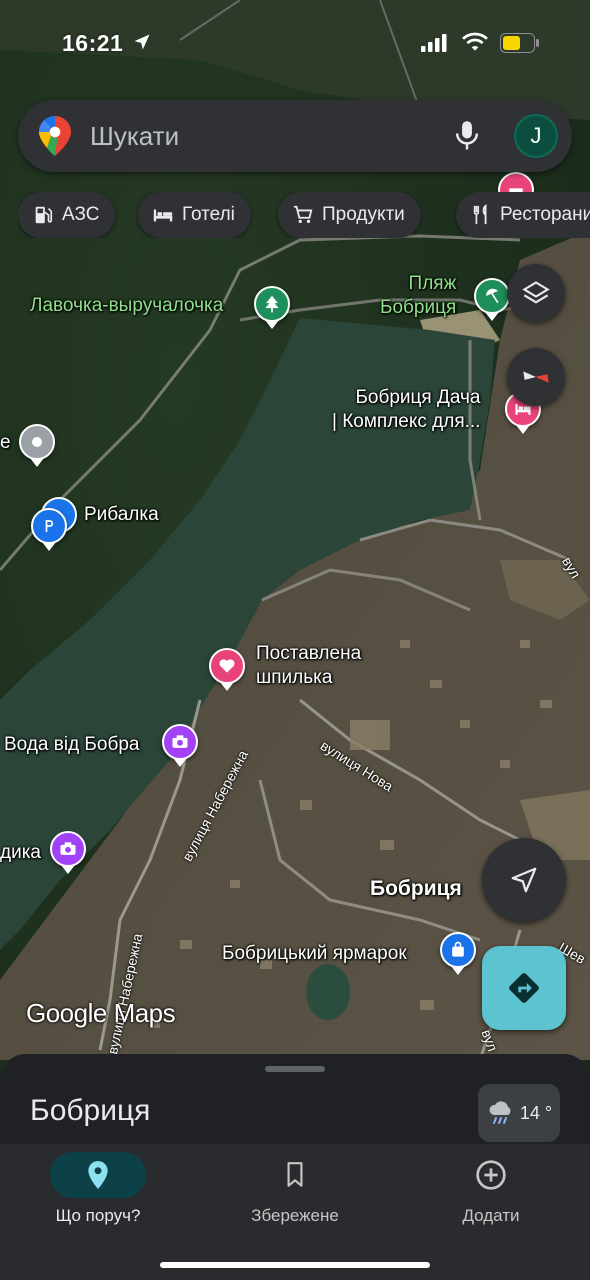 This screenshot has width=590, height=1280. Describe the element at coordinates (54, 136) in the screenshot. I see `google-maps-logo-icon` at that location.